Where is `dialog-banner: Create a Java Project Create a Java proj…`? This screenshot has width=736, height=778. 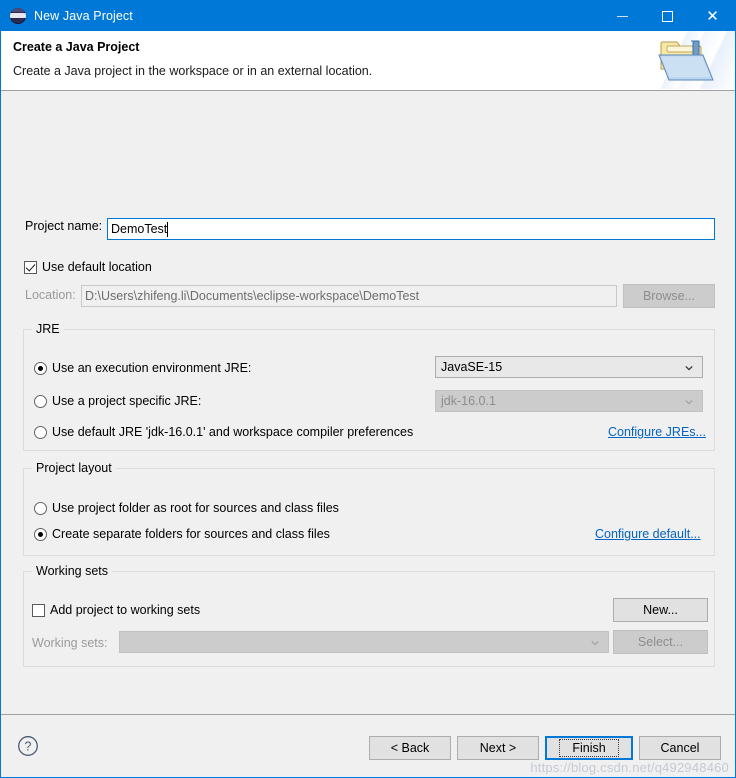 dialog-banner: Create a Java Project Create a Java proj… is located at coordinates (368, 60).